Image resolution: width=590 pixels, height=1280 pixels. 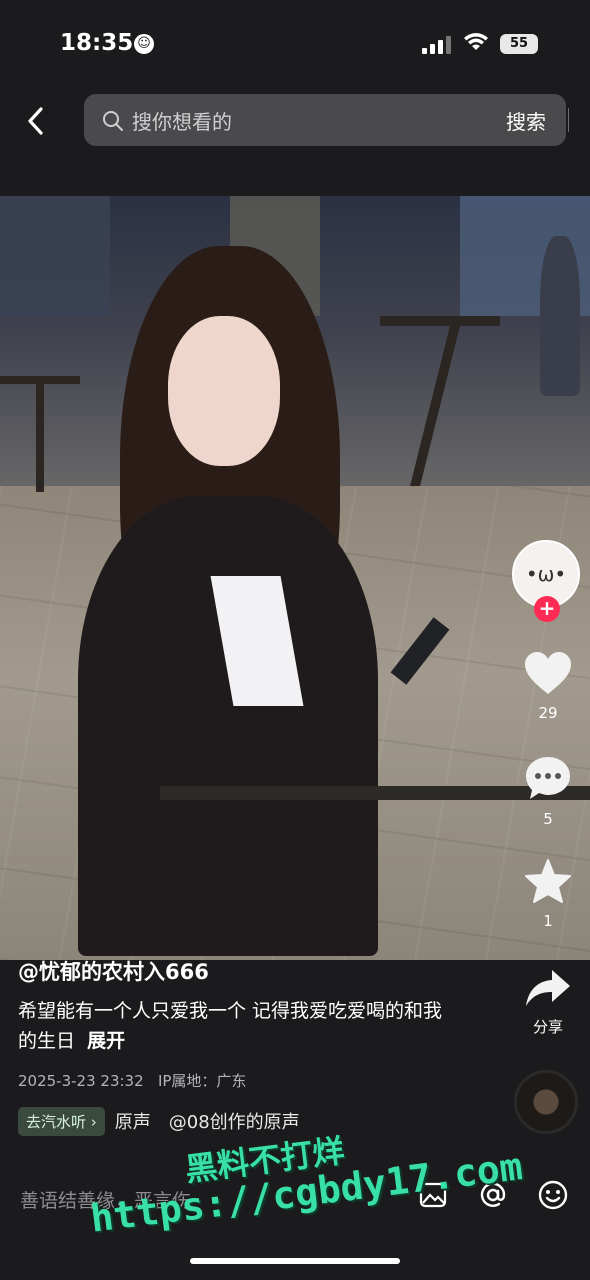 I want to click on star-icon, so click(x=548, y=881).